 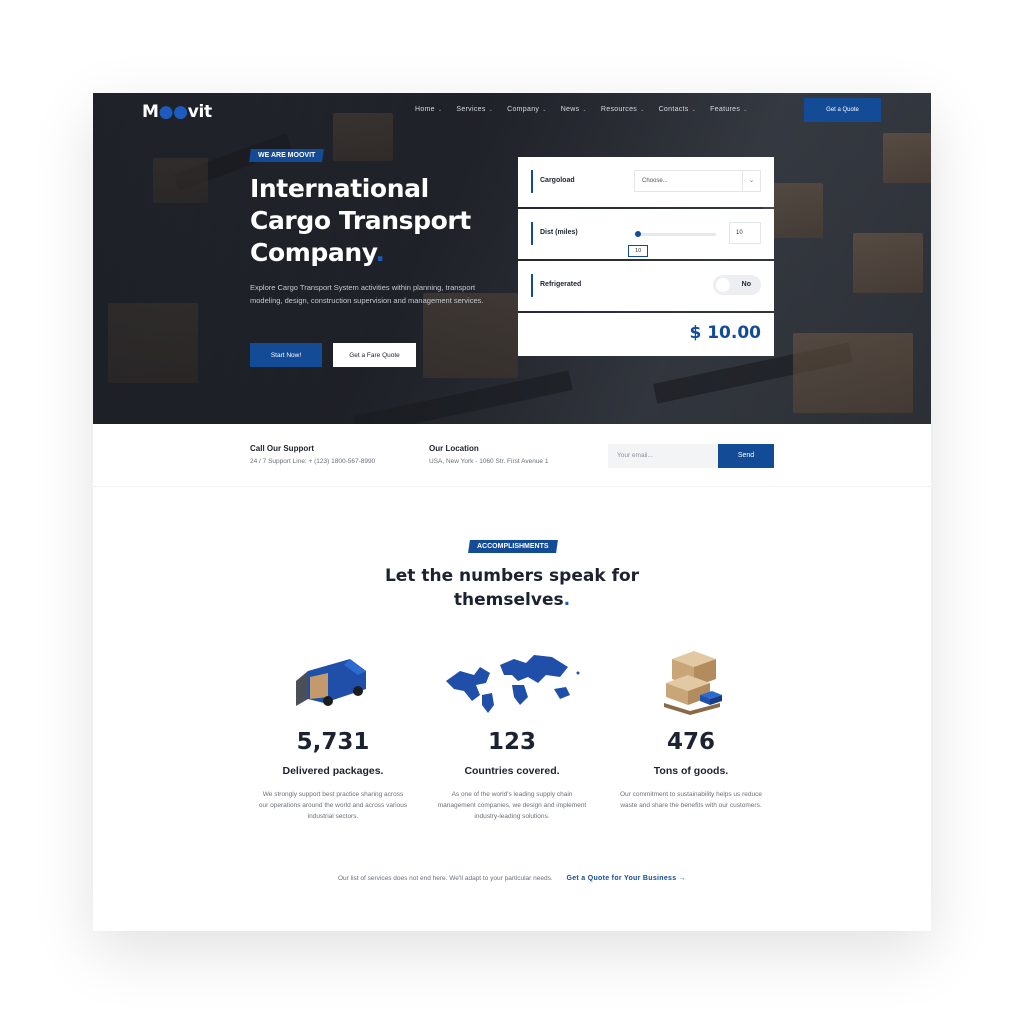 I want to click on stat-number: 5,731, so click(x=333, y=742).